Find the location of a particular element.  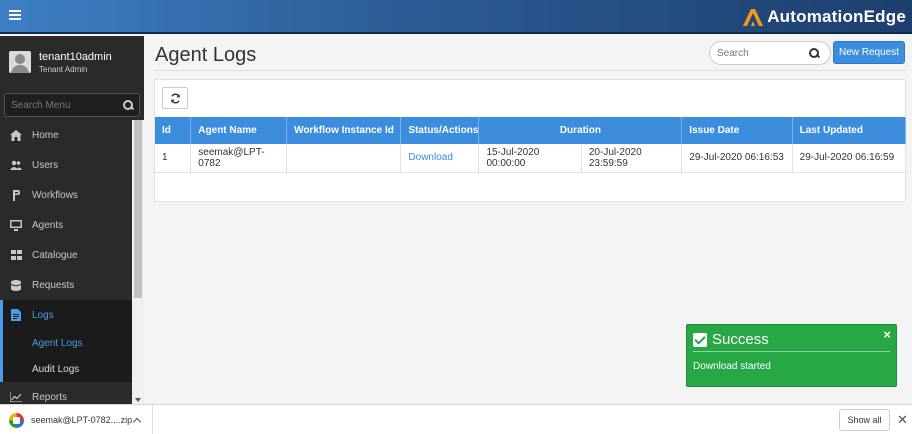

search-menu-input: Search Menu is located at coordinates (72, 105).